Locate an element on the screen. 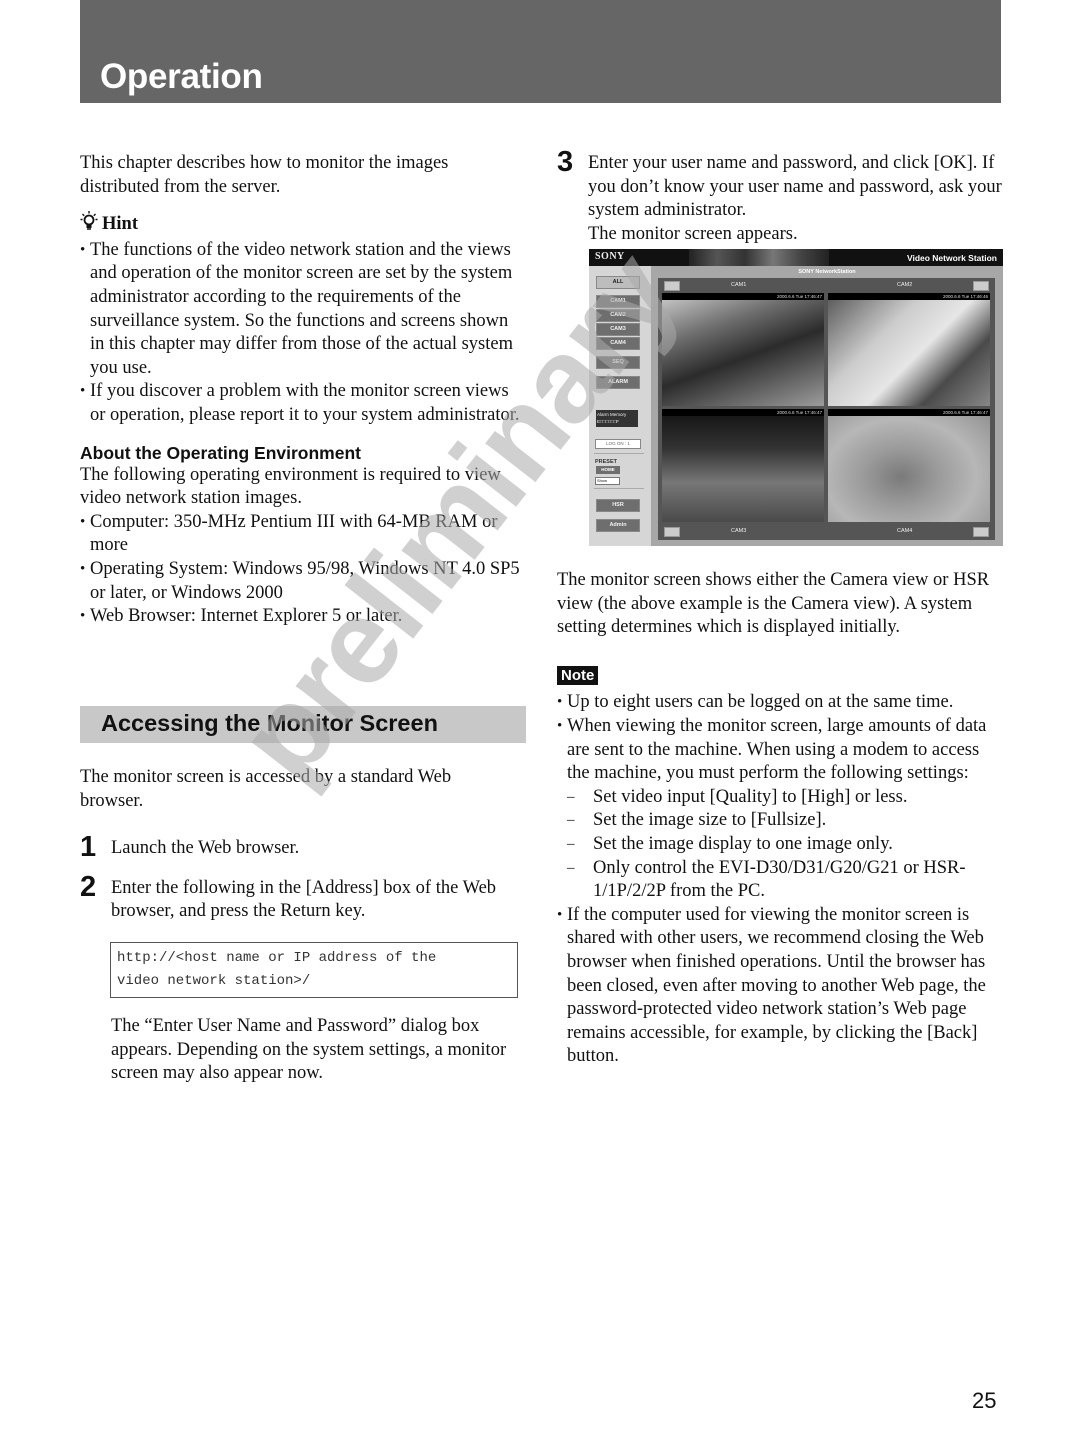  station-name: SONY NetworkStation is located at coordinates (827, 272).